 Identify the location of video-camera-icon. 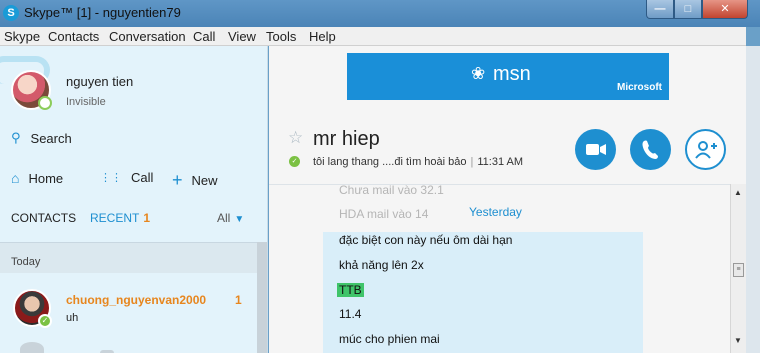
(596, 149).